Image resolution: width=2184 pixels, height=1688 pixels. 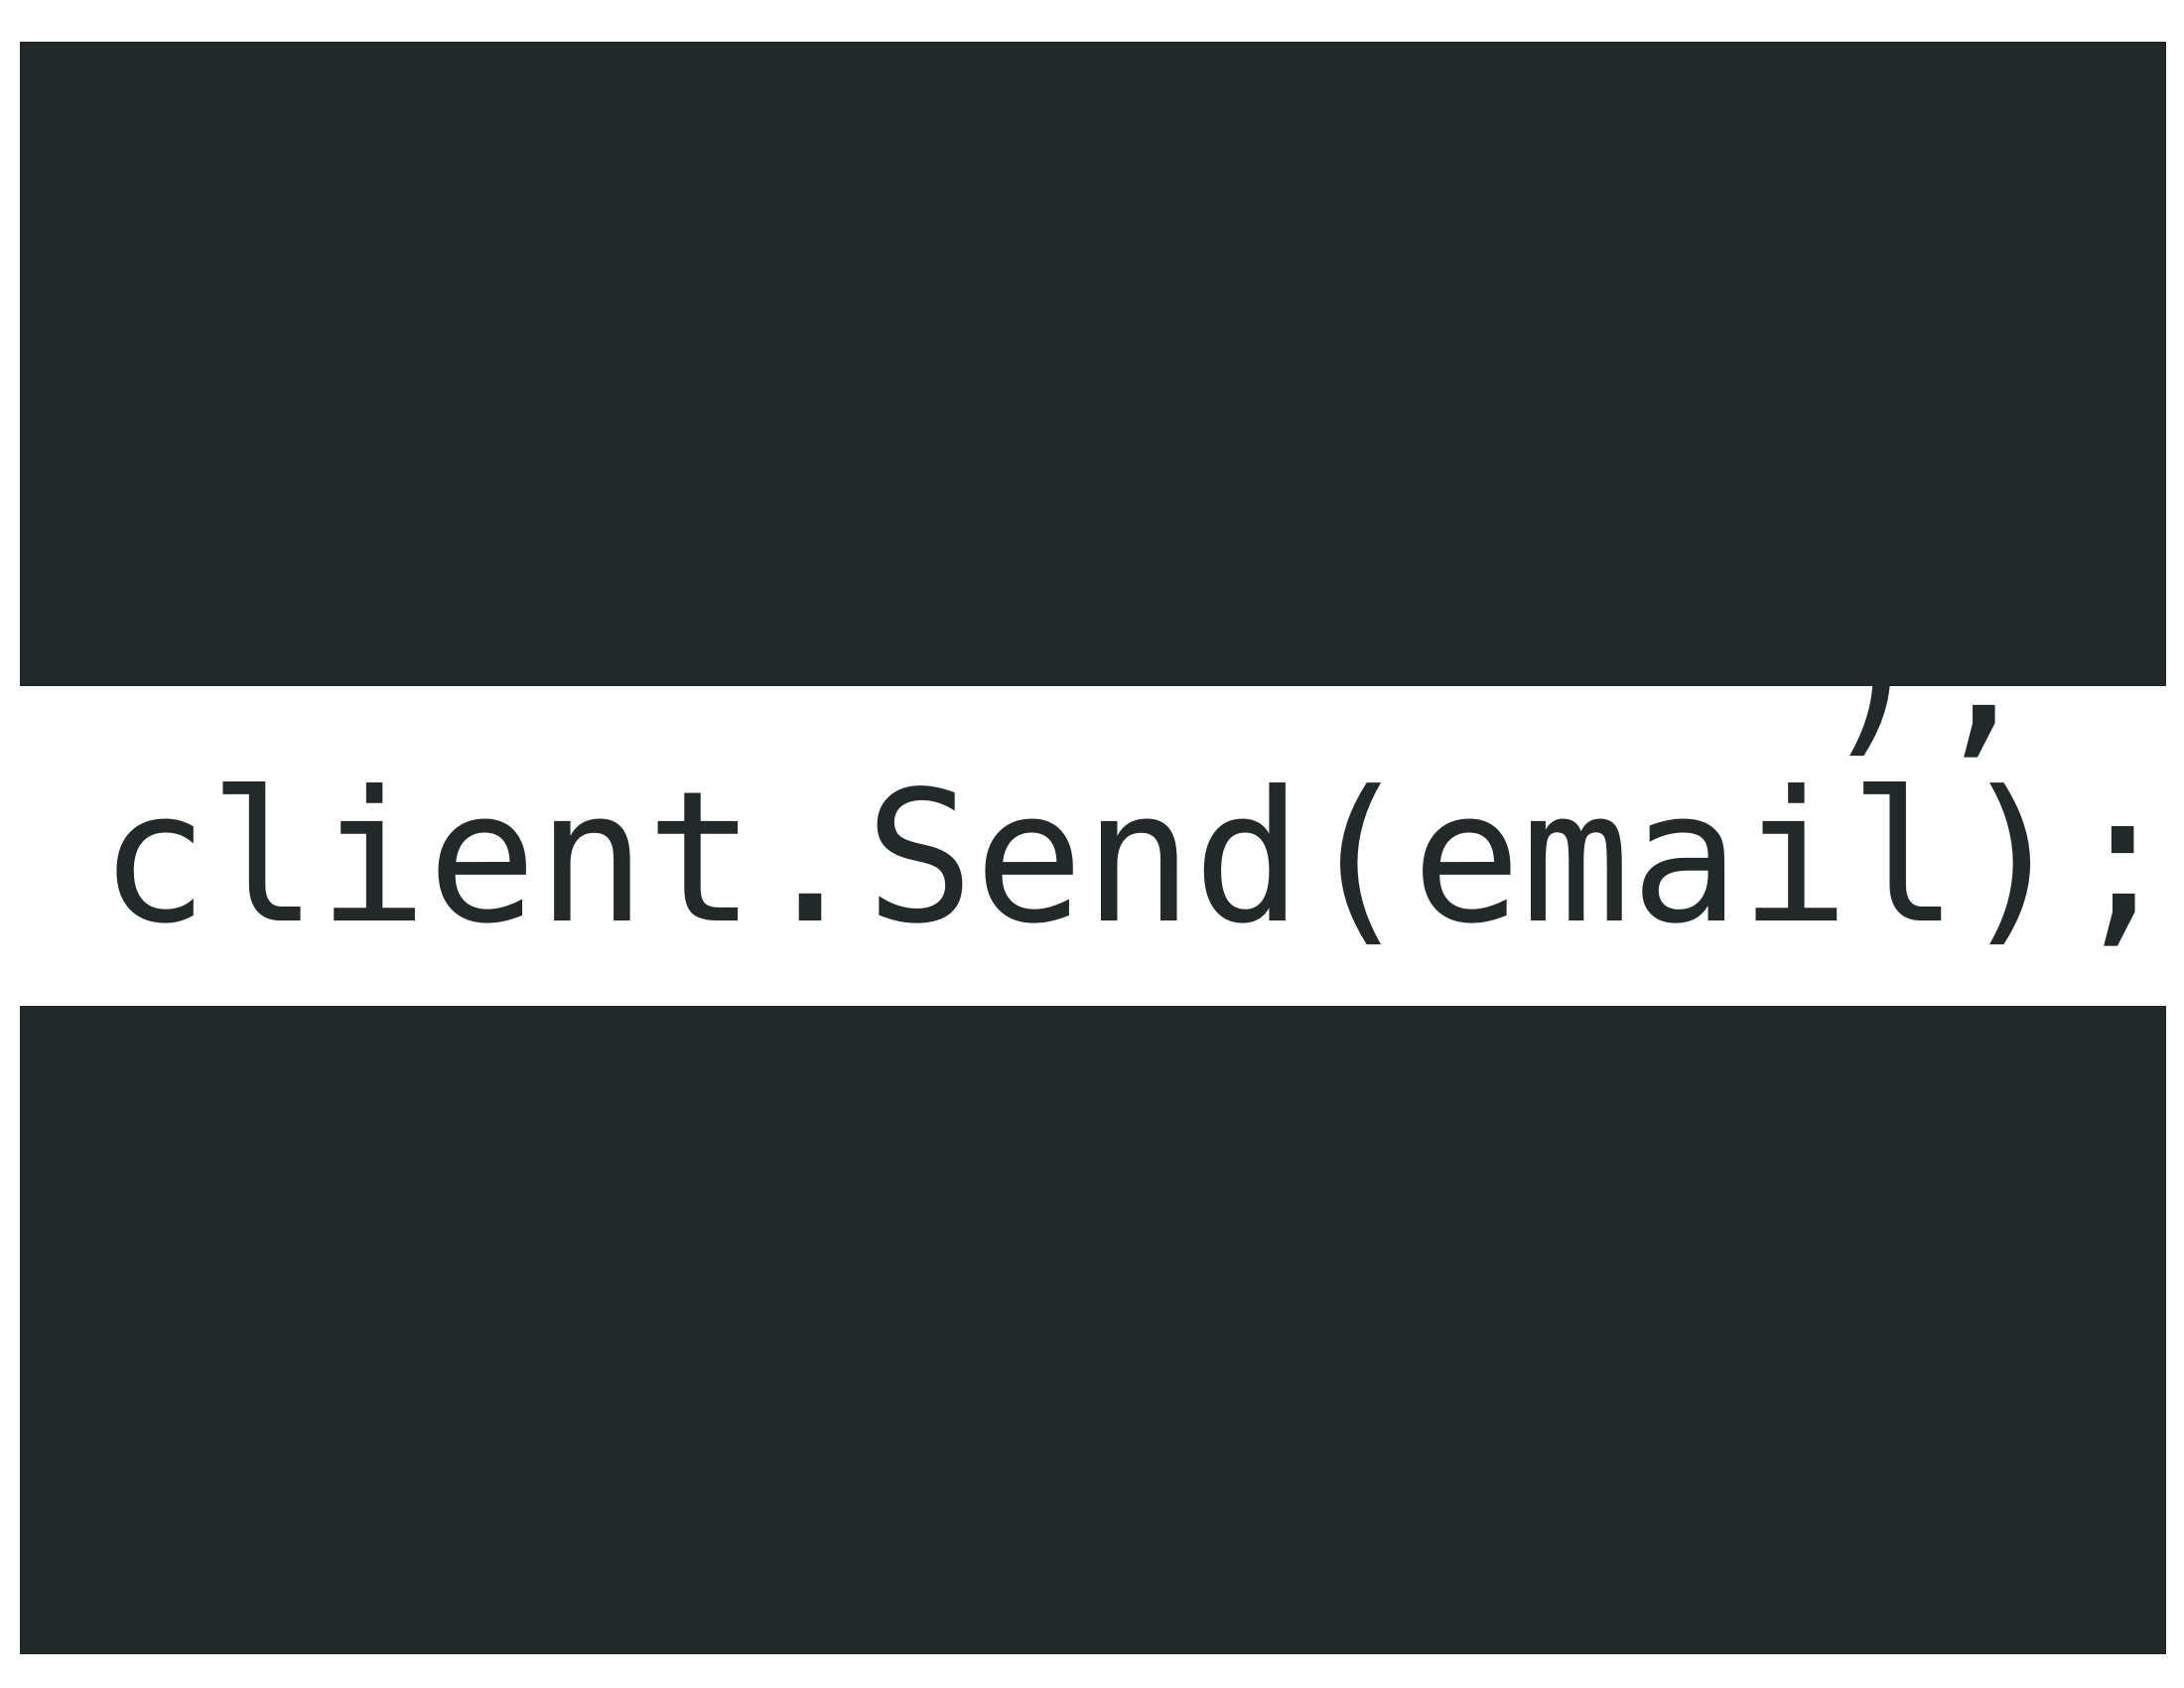 I want to click on code-line-text: client.Send(email);, so click(x=1132, y=858).